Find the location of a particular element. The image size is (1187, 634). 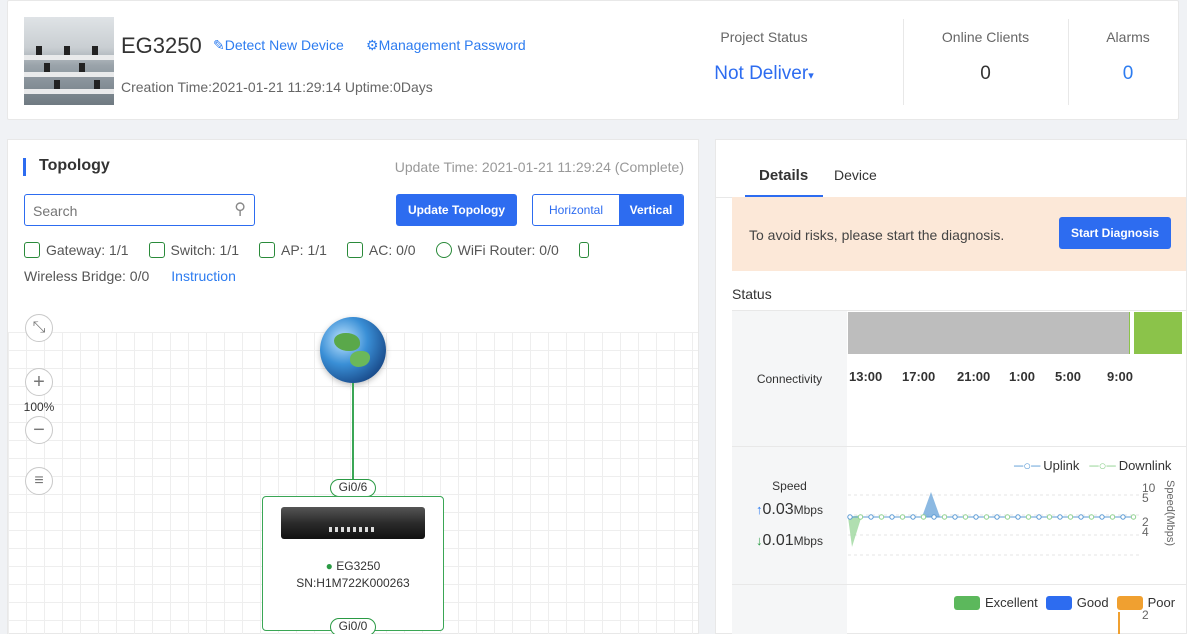

wifi-router-count: WiFi Router: 0/0 is located at coordinates (497, 250).